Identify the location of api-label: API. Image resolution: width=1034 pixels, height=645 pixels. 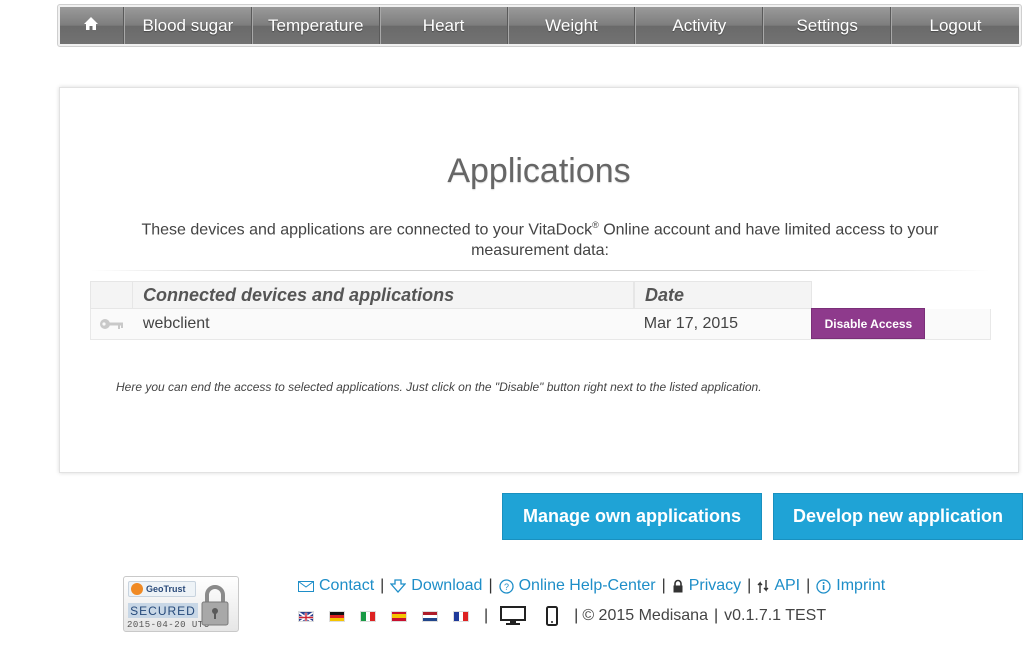
(787, 585).